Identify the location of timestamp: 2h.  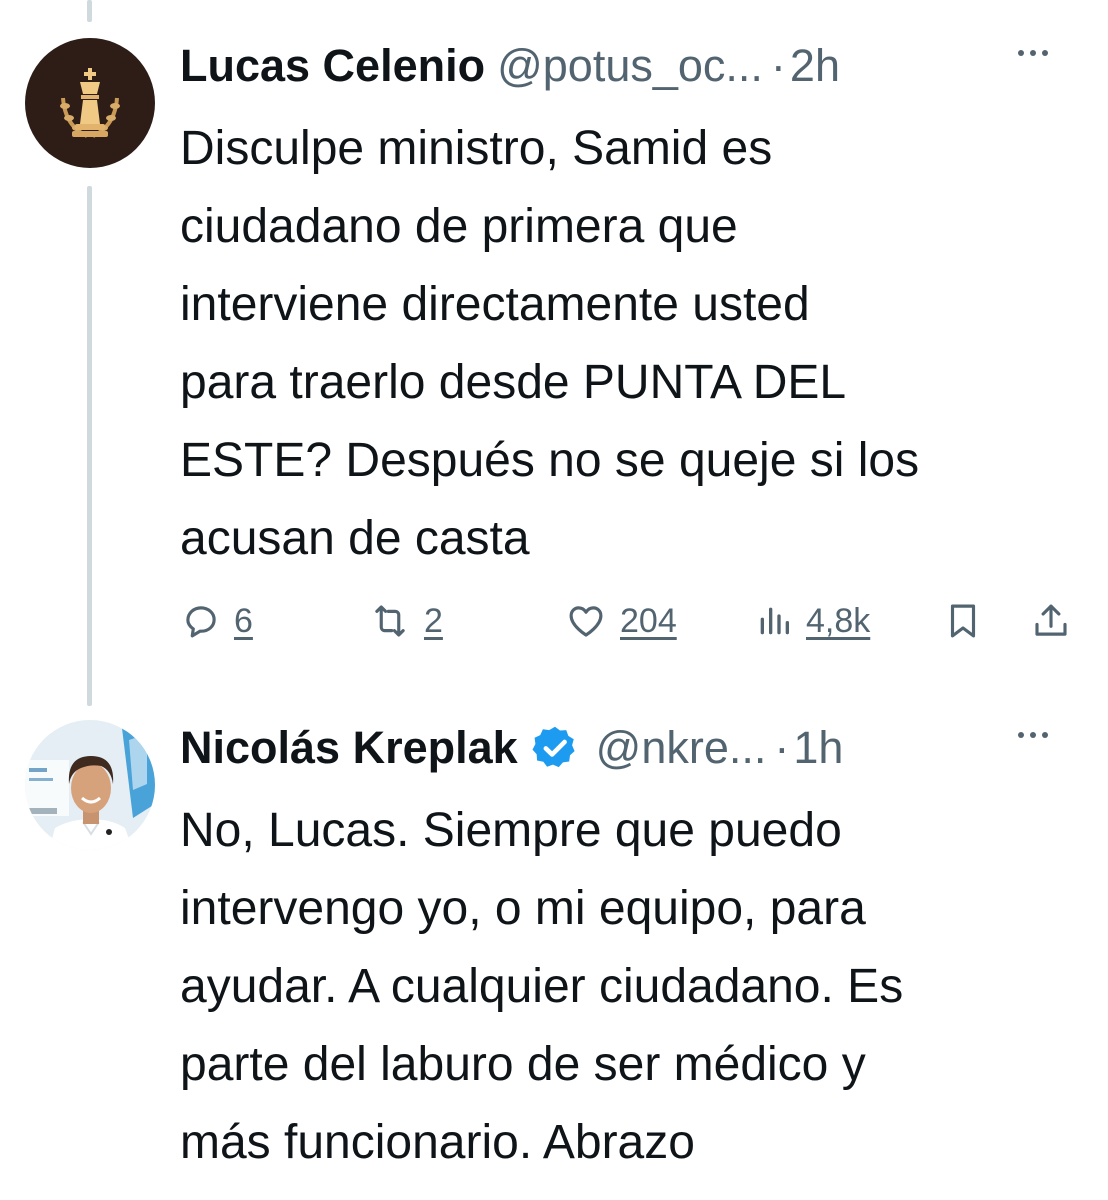
(815, 66).